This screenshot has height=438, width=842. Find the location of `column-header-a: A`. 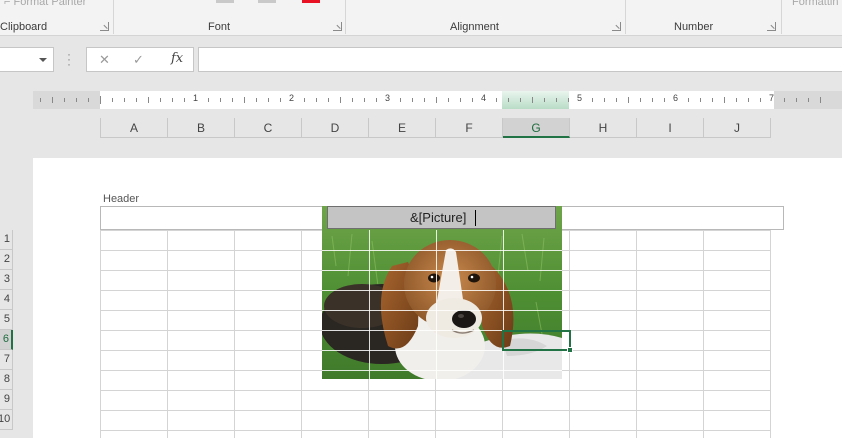

column-header-a: A is located at coordinates (134, 128).